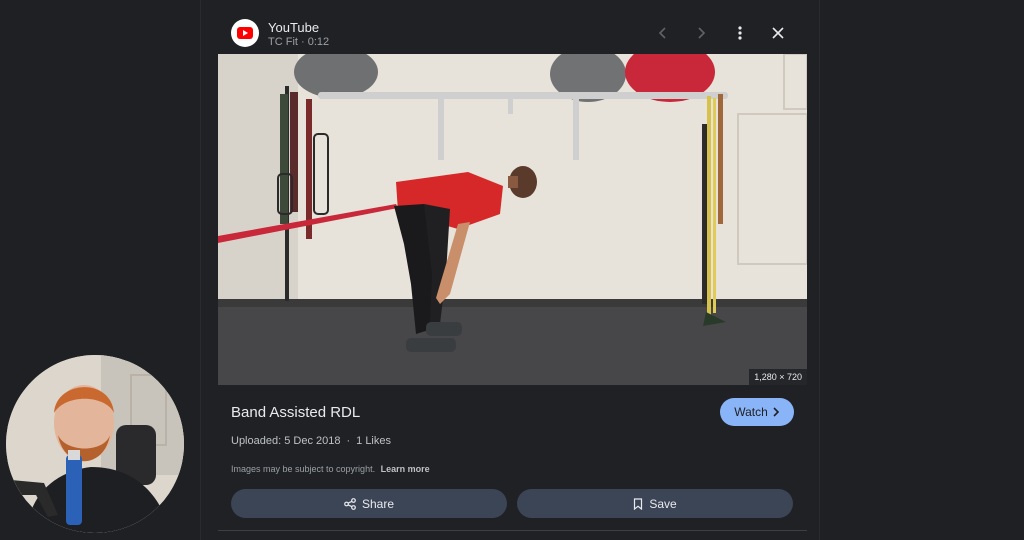 The image size is (1024, 540). I want to click on result-meta: Uploaded: 5 Dec 2018 · 1 Likes, so click(311, 441).